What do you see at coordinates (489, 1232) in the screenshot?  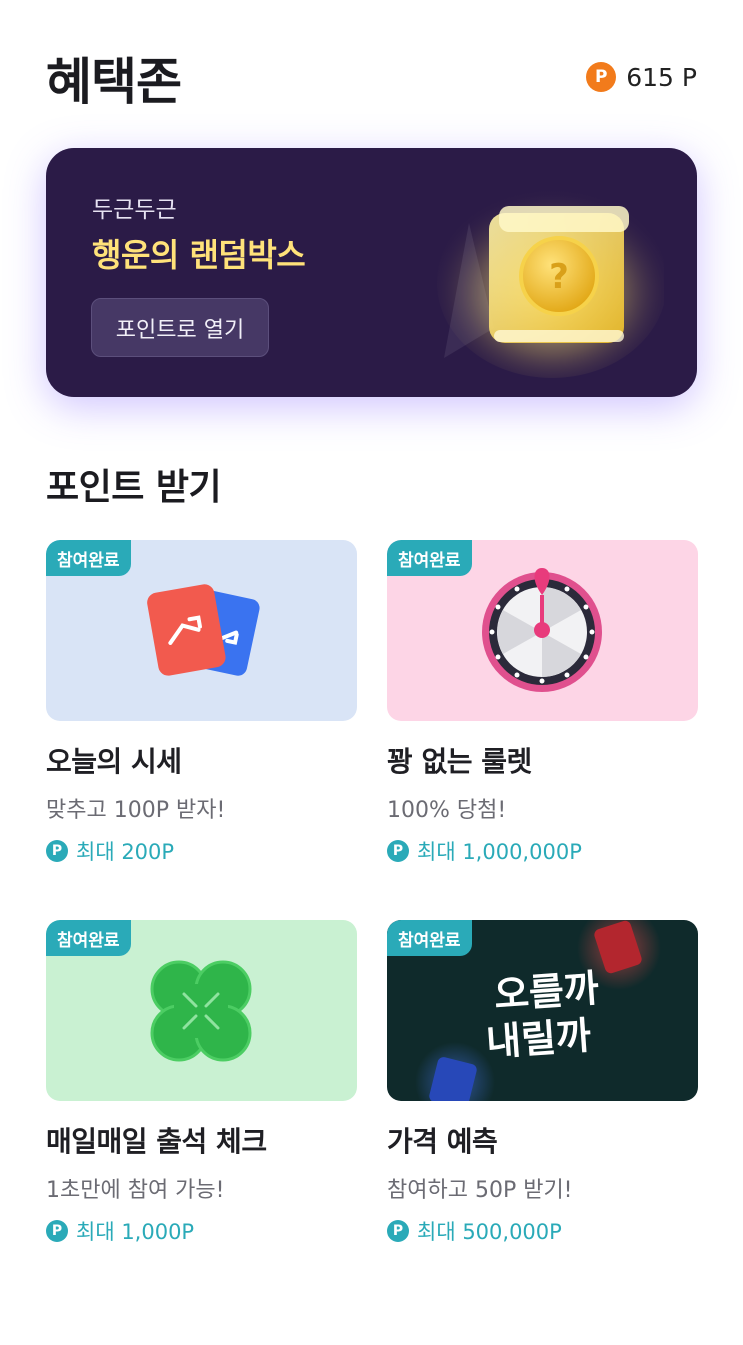 I see `reward-text: 최대 500,000P` at bounding box center [489, 1232].